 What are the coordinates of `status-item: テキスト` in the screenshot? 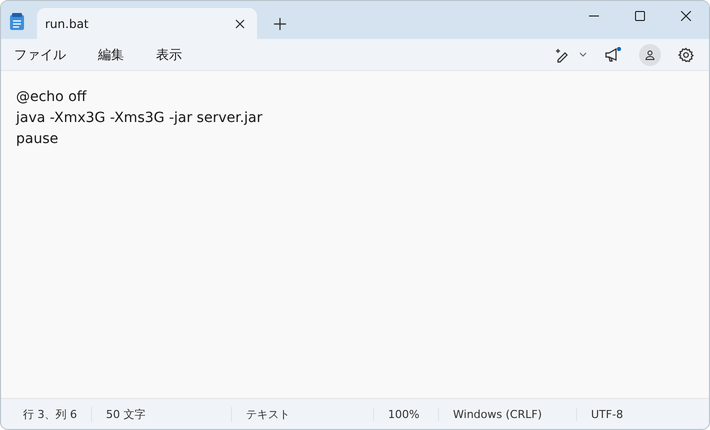 It's located at (302, 414).